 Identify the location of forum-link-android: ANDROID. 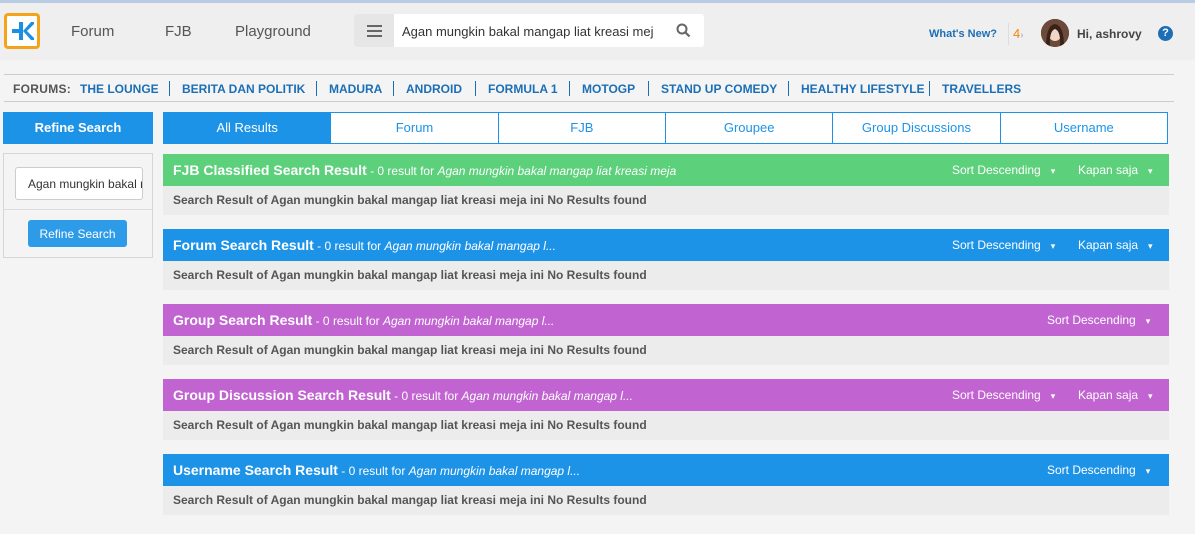
(434, 89).